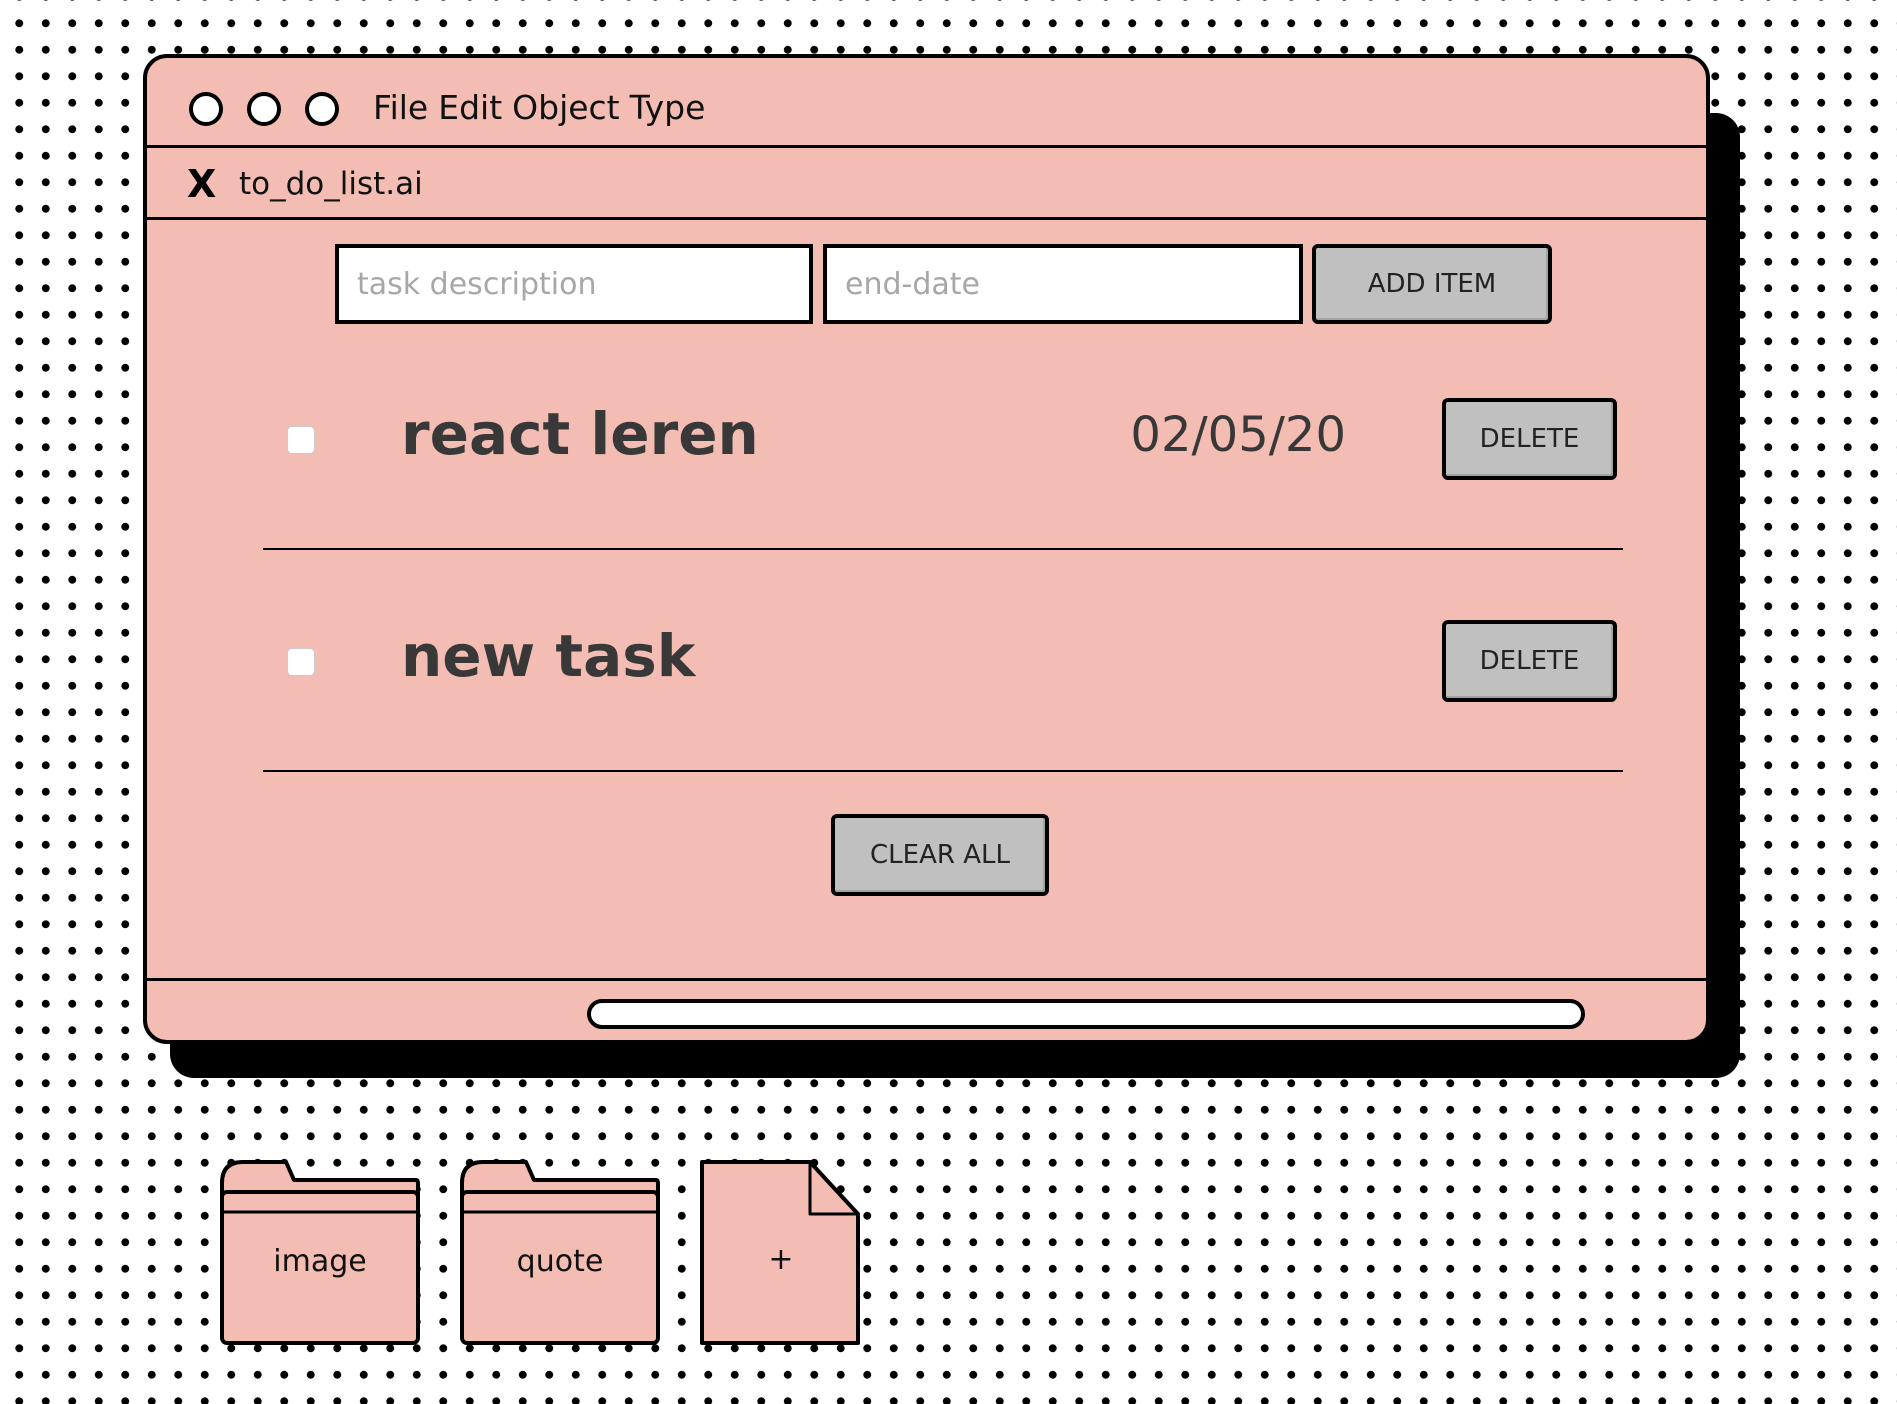  What do you see at coordinates (560, 1261) in the screenshot?
I see `folder-label: quote` at bounding box center [560, 1261].